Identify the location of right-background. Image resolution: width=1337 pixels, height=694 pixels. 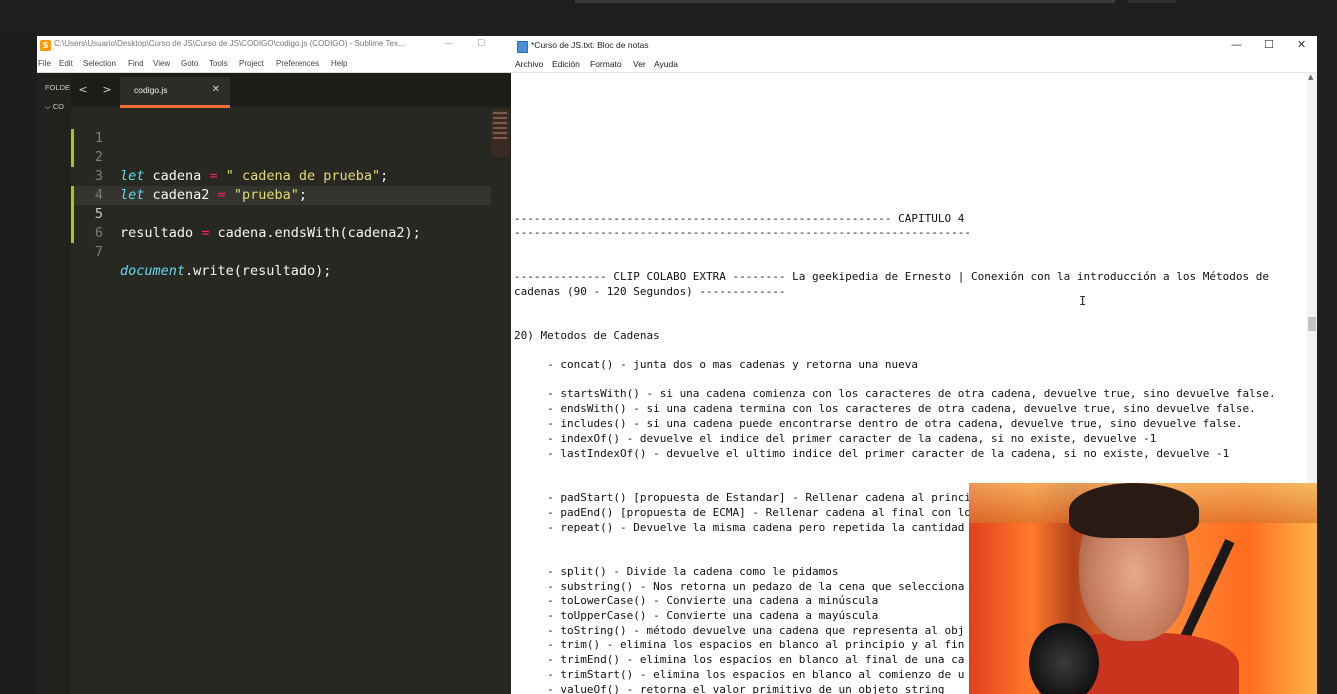
(1327, 365).